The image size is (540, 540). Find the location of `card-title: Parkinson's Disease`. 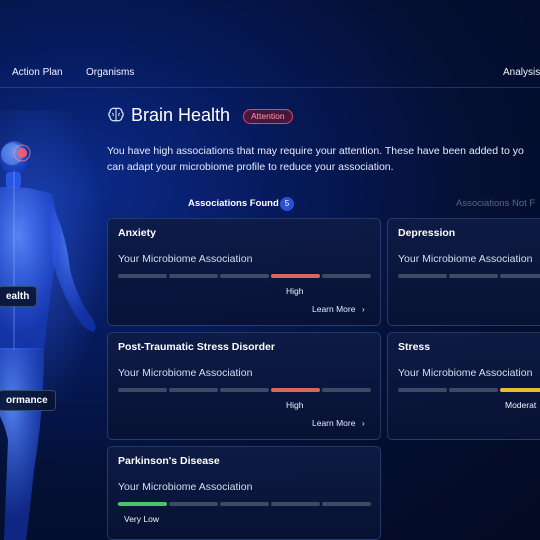

card-title: Parkinson's Disease is located at coordinates (169, 461).